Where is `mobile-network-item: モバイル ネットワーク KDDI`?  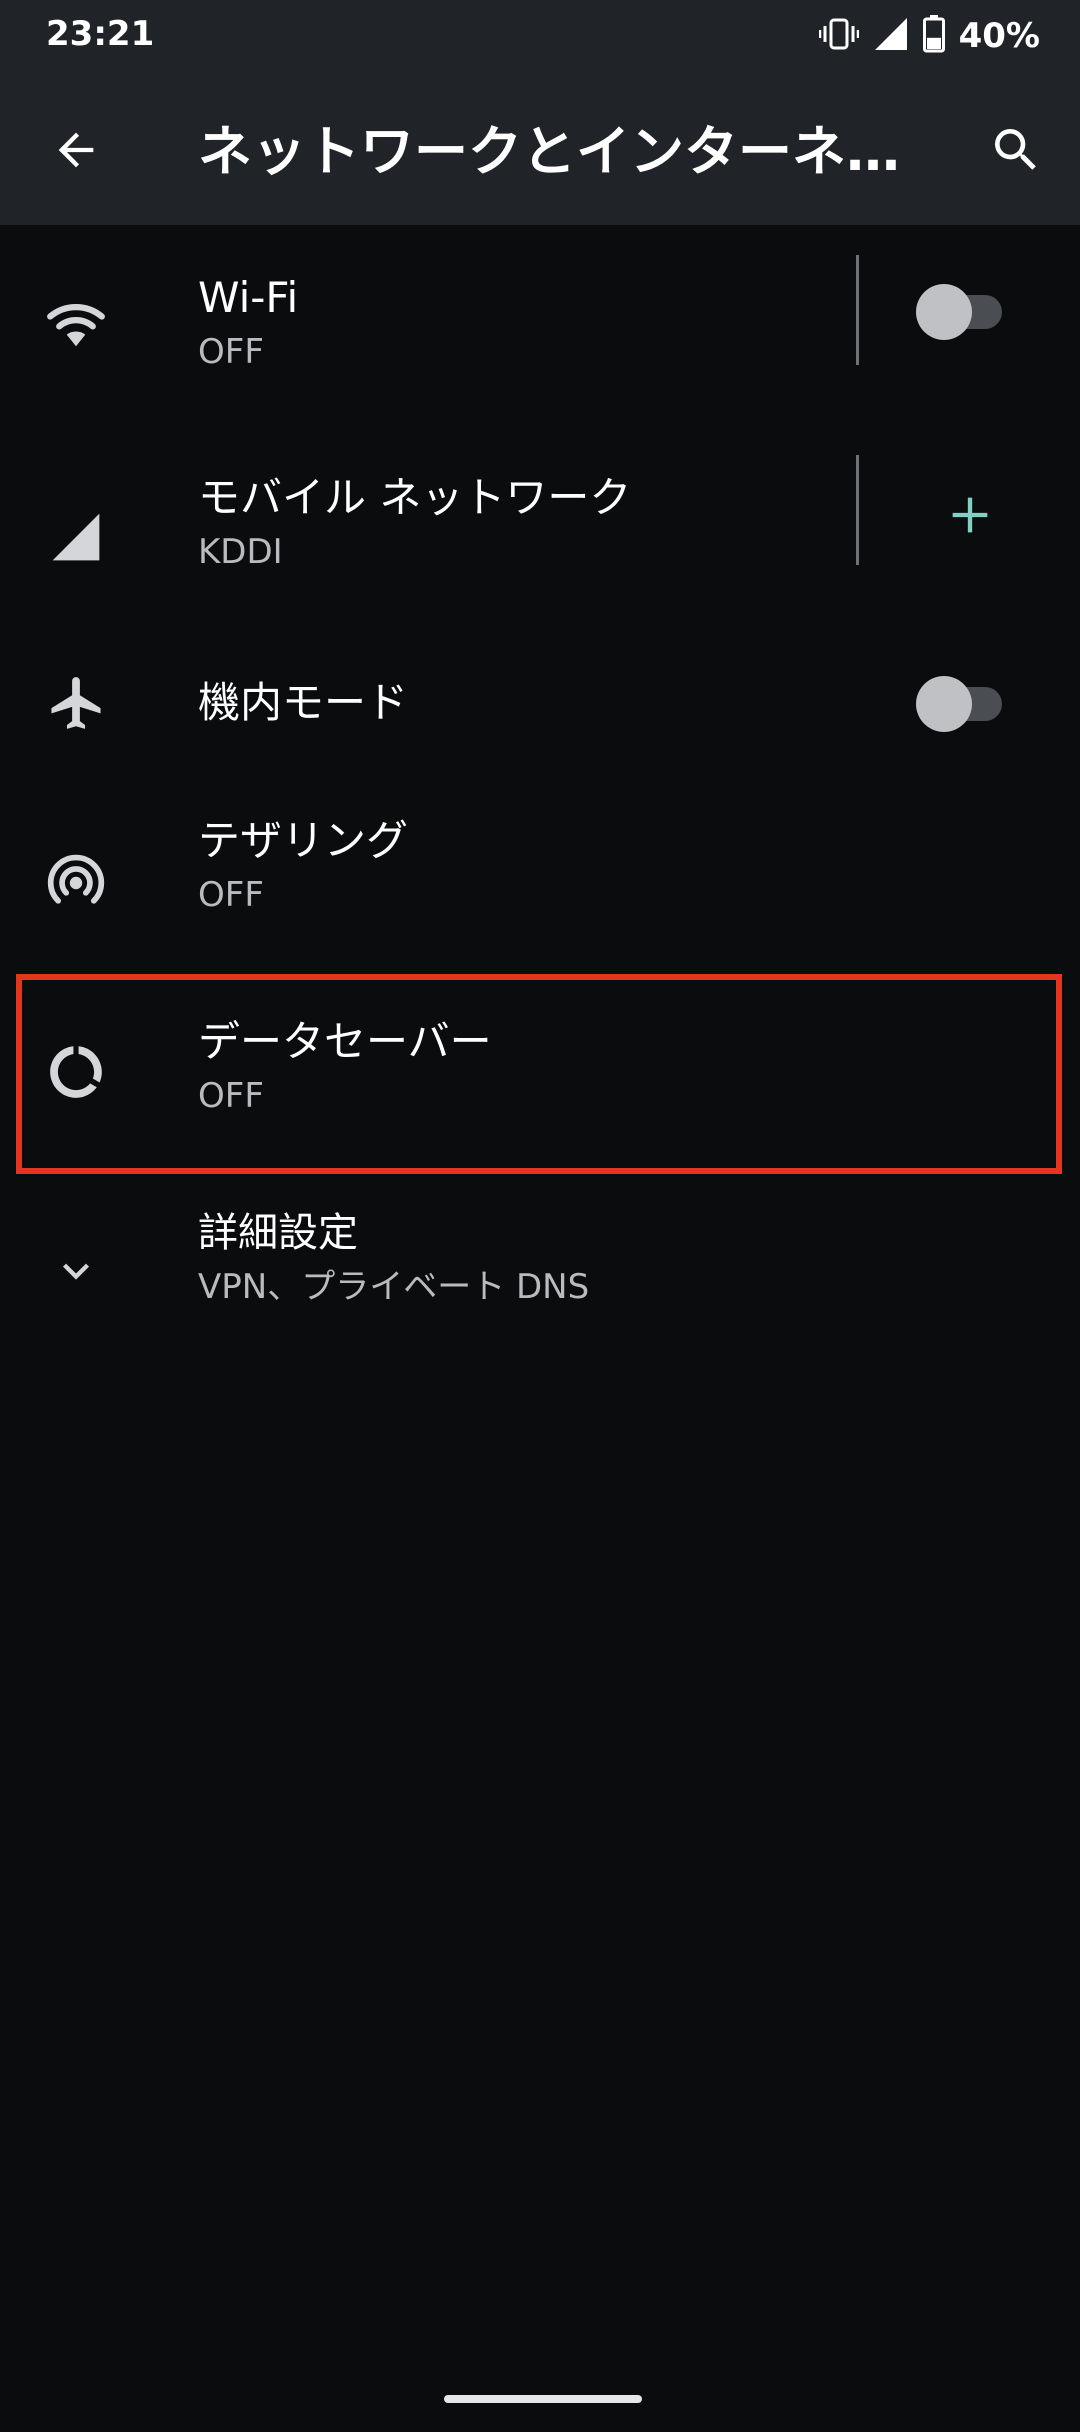
mobile-network-item: モバイル ネットワーク KDDI is located at coordinates (540, 540).